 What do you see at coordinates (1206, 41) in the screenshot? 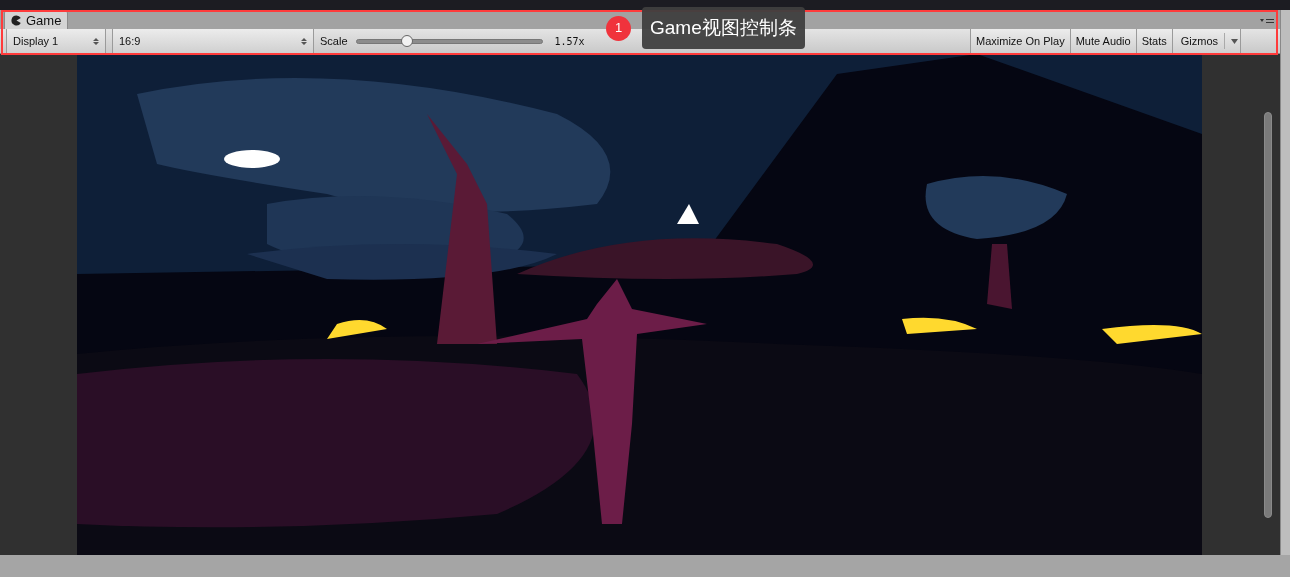
I see `gizmos-button: Gizmos` at bounding box center [1206, 41].